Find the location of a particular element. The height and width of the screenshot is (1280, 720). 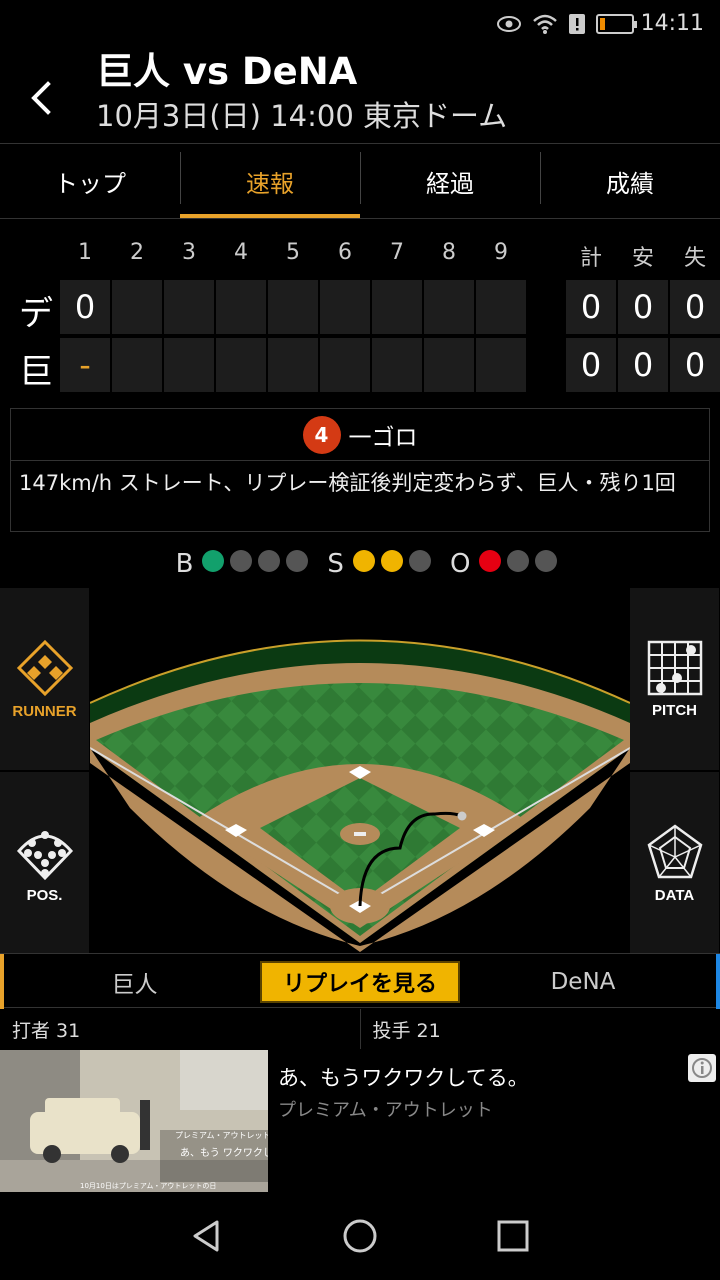

inning-header: 4 is located at coordinates (241, 252).